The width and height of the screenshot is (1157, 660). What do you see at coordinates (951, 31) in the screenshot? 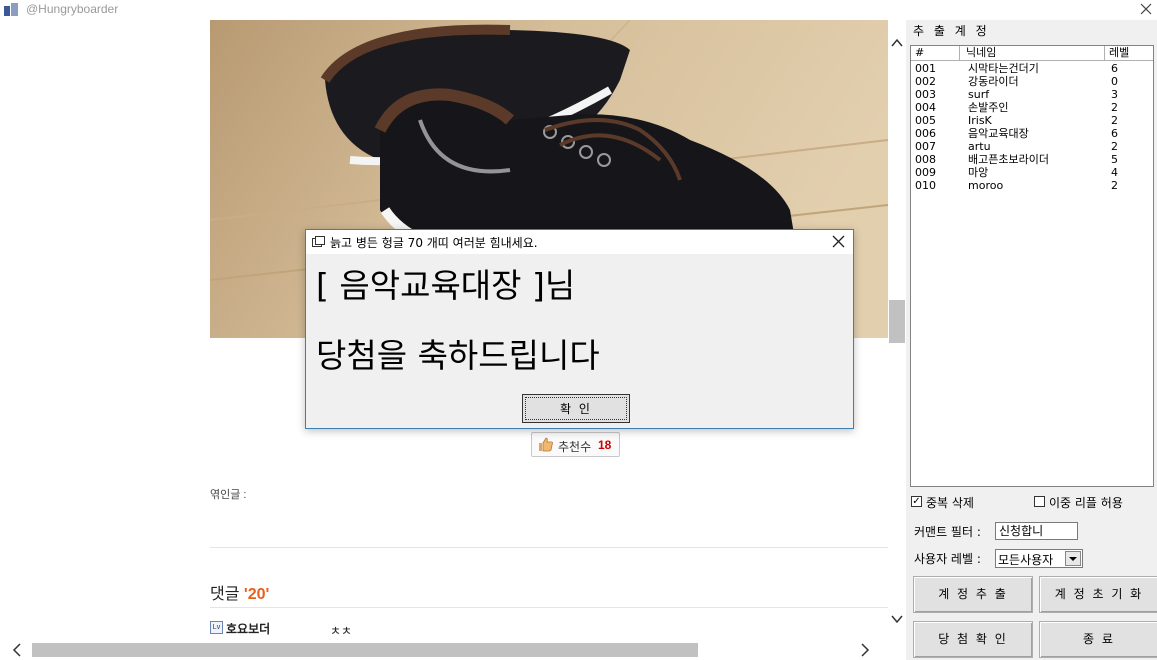
I see `panel-title: 추 출 계 정` at bounding box center [951, 31].